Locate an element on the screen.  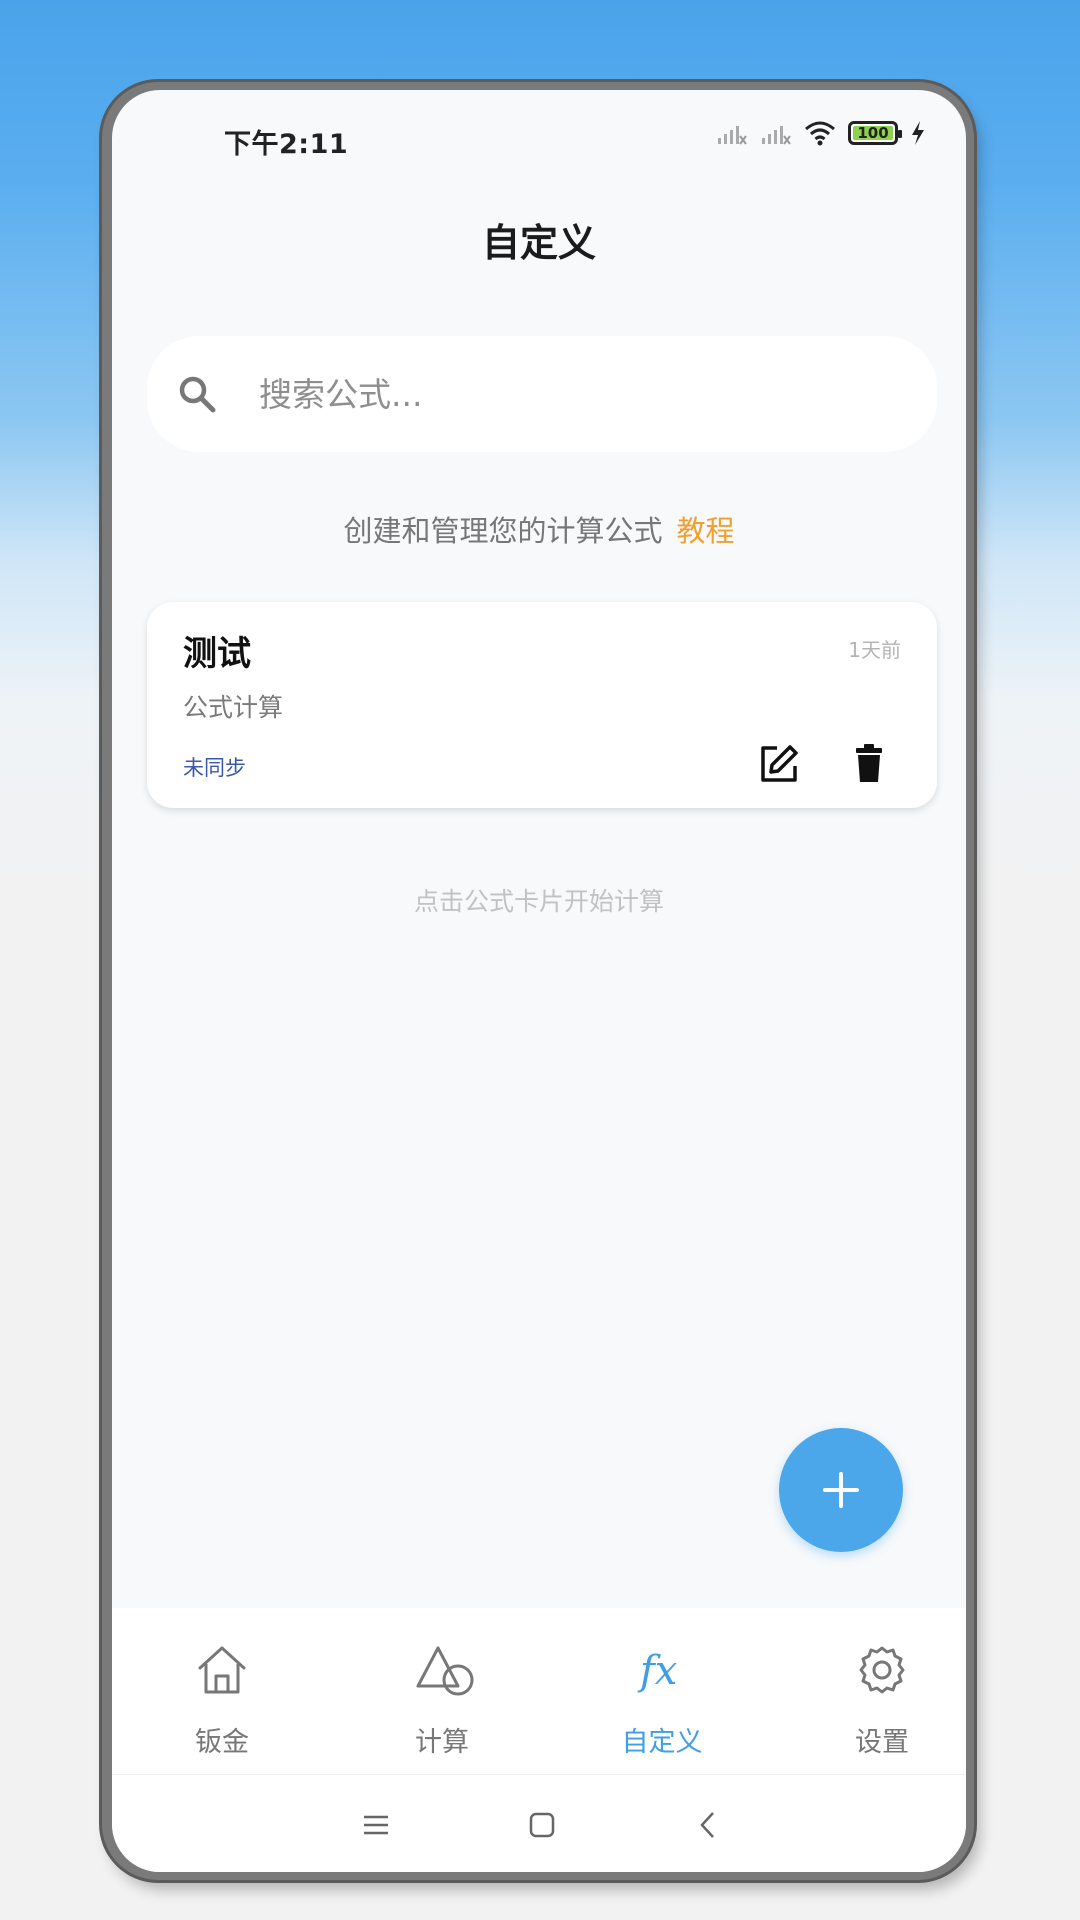
nav-label: 钣金 is located at coordinates (222, 1742).